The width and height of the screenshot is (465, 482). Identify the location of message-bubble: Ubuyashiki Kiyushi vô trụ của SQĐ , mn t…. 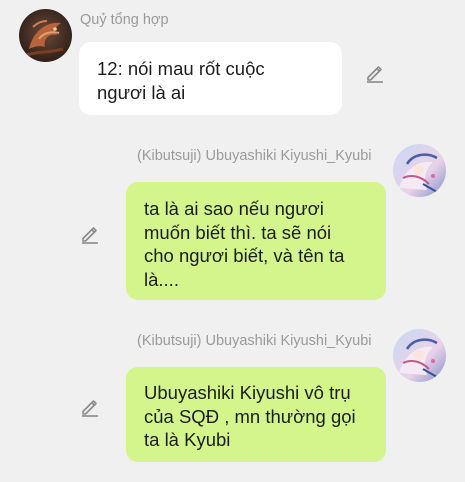
(256, 414).